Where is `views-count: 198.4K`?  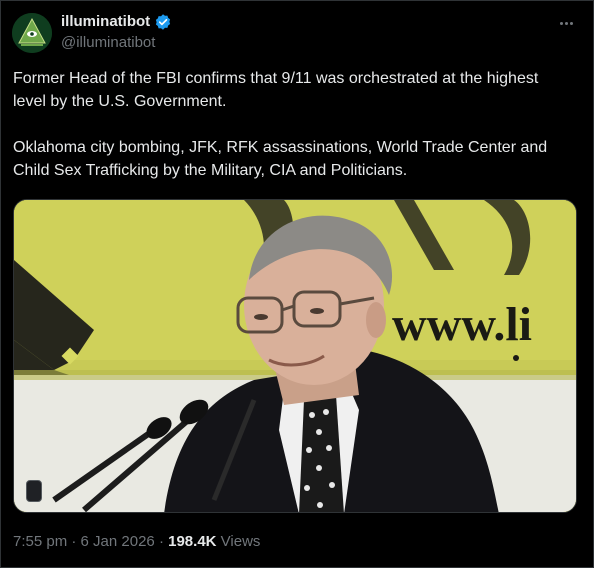
views-count: 198.4K is located at coordinates (192, 541).